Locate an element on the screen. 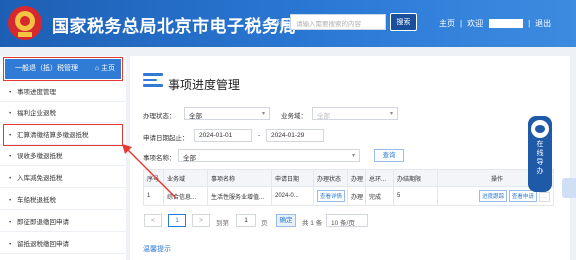  item-name-select-value: 全部 is located at coordinates (189, 158).